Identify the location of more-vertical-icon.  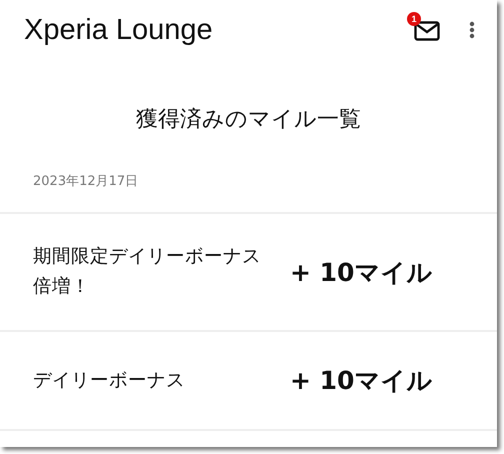
(472, 30).